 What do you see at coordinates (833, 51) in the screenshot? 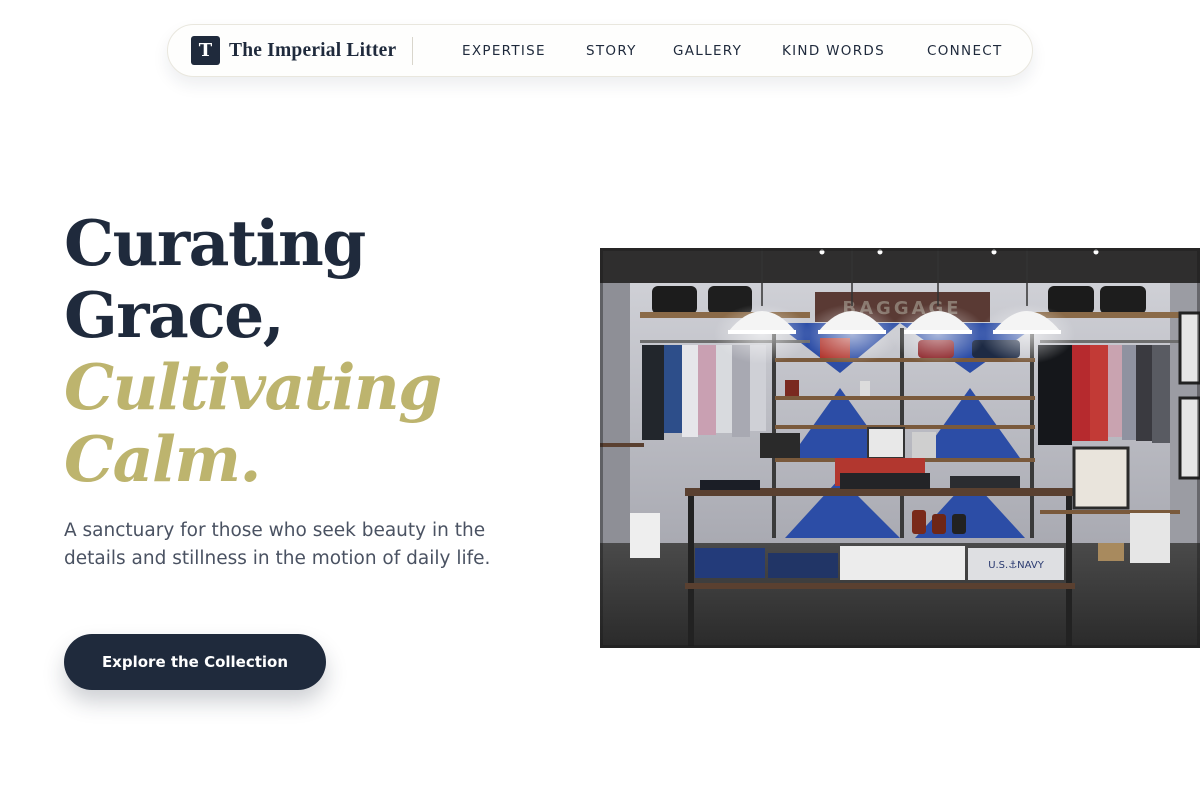
I see `nav-link-kind-words: KIND WORDS` at bounding box center [833, 51].